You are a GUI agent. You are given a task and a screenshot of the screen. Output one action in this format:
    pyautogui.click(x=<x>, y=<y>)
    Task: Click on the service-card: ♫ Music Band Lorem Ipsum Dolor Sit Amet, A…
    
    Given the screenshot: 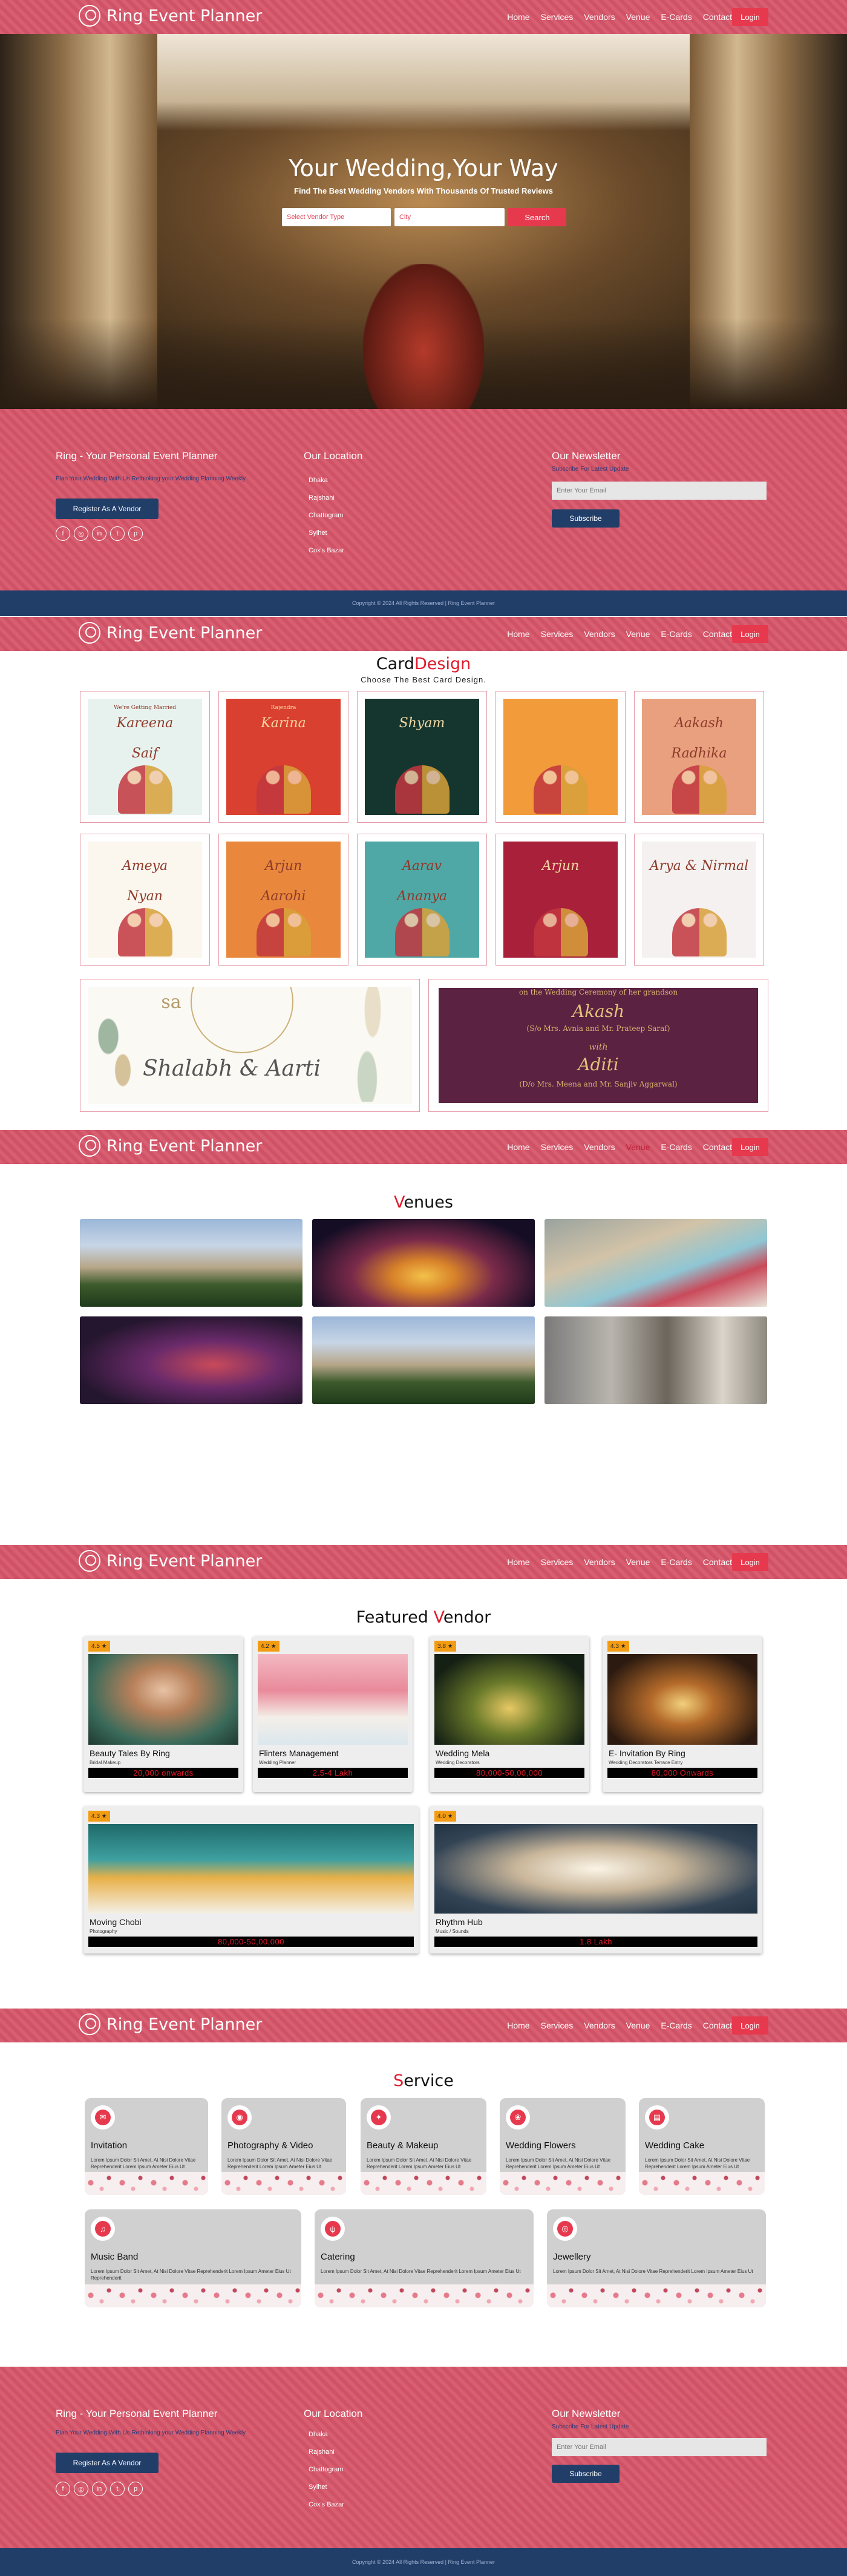 What is the action you would take?
    pyautogui.click(x=193, y=2258)
    